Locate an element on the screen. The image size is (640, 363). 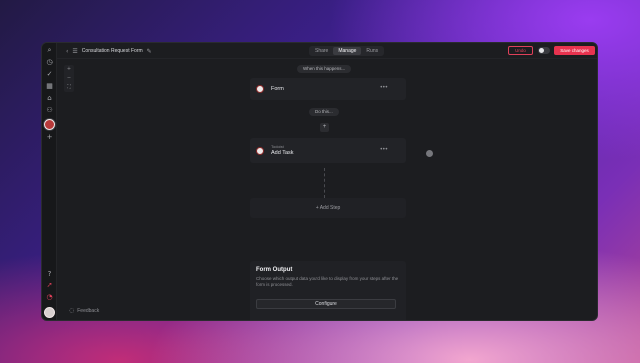
sidebar: ⌕ ◷ ✓ ▦ ⌂ ⚇ + ? ➚ ◔ is located at coordinates (49, 181).